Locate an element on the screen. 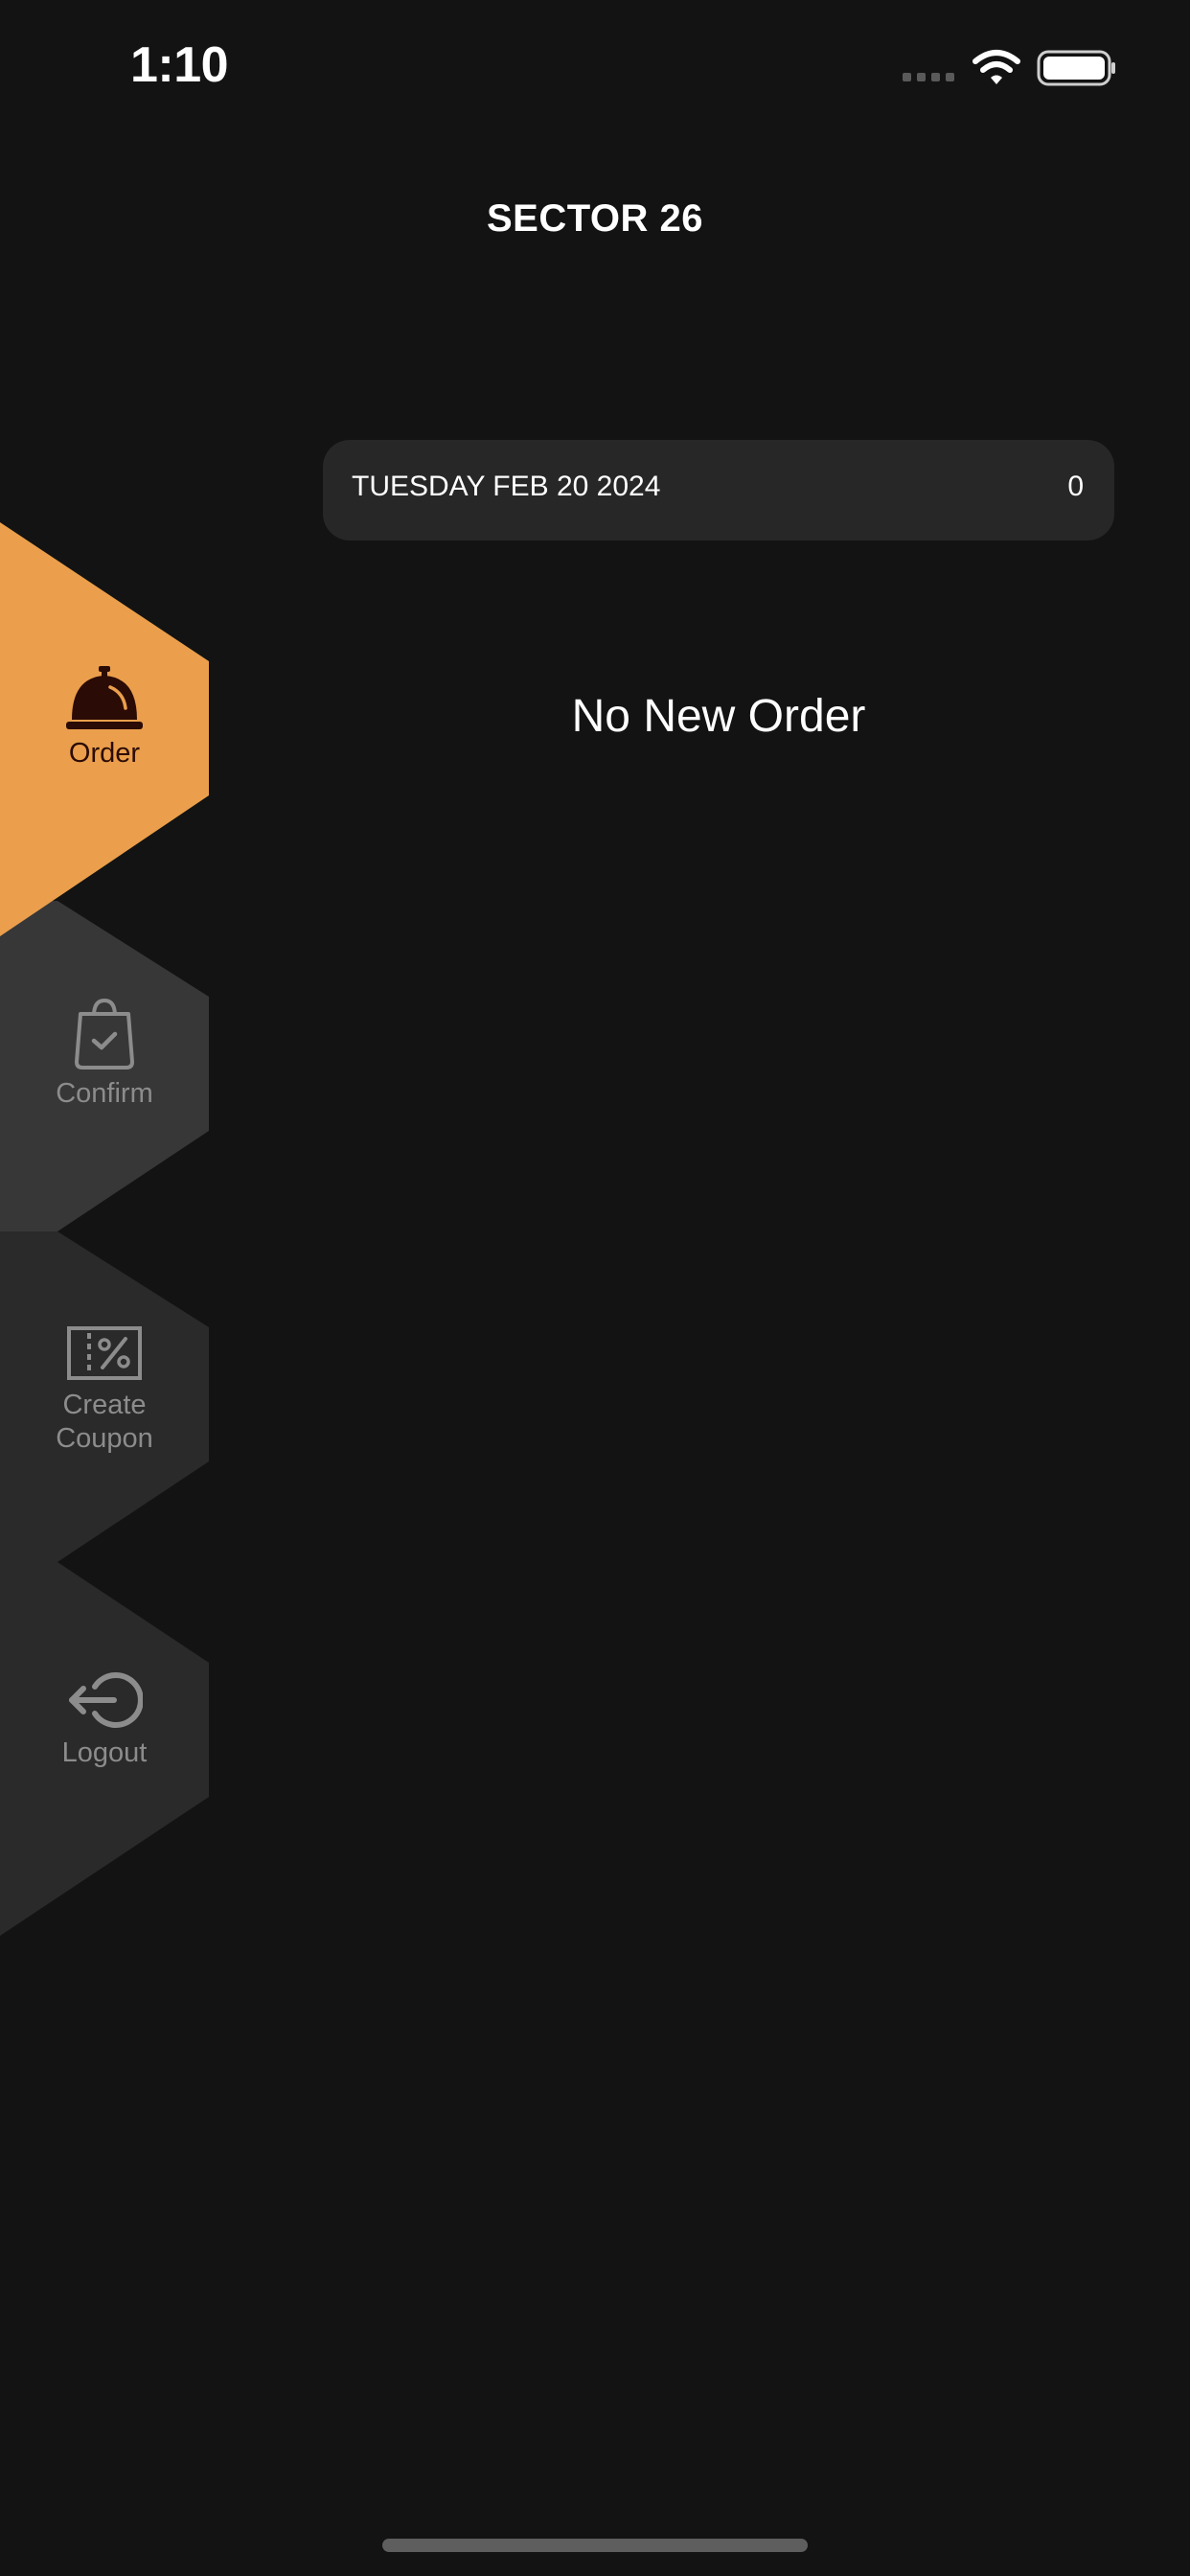  sidebar-item-confirm: Confirm is located at coordinates (105, 1054).